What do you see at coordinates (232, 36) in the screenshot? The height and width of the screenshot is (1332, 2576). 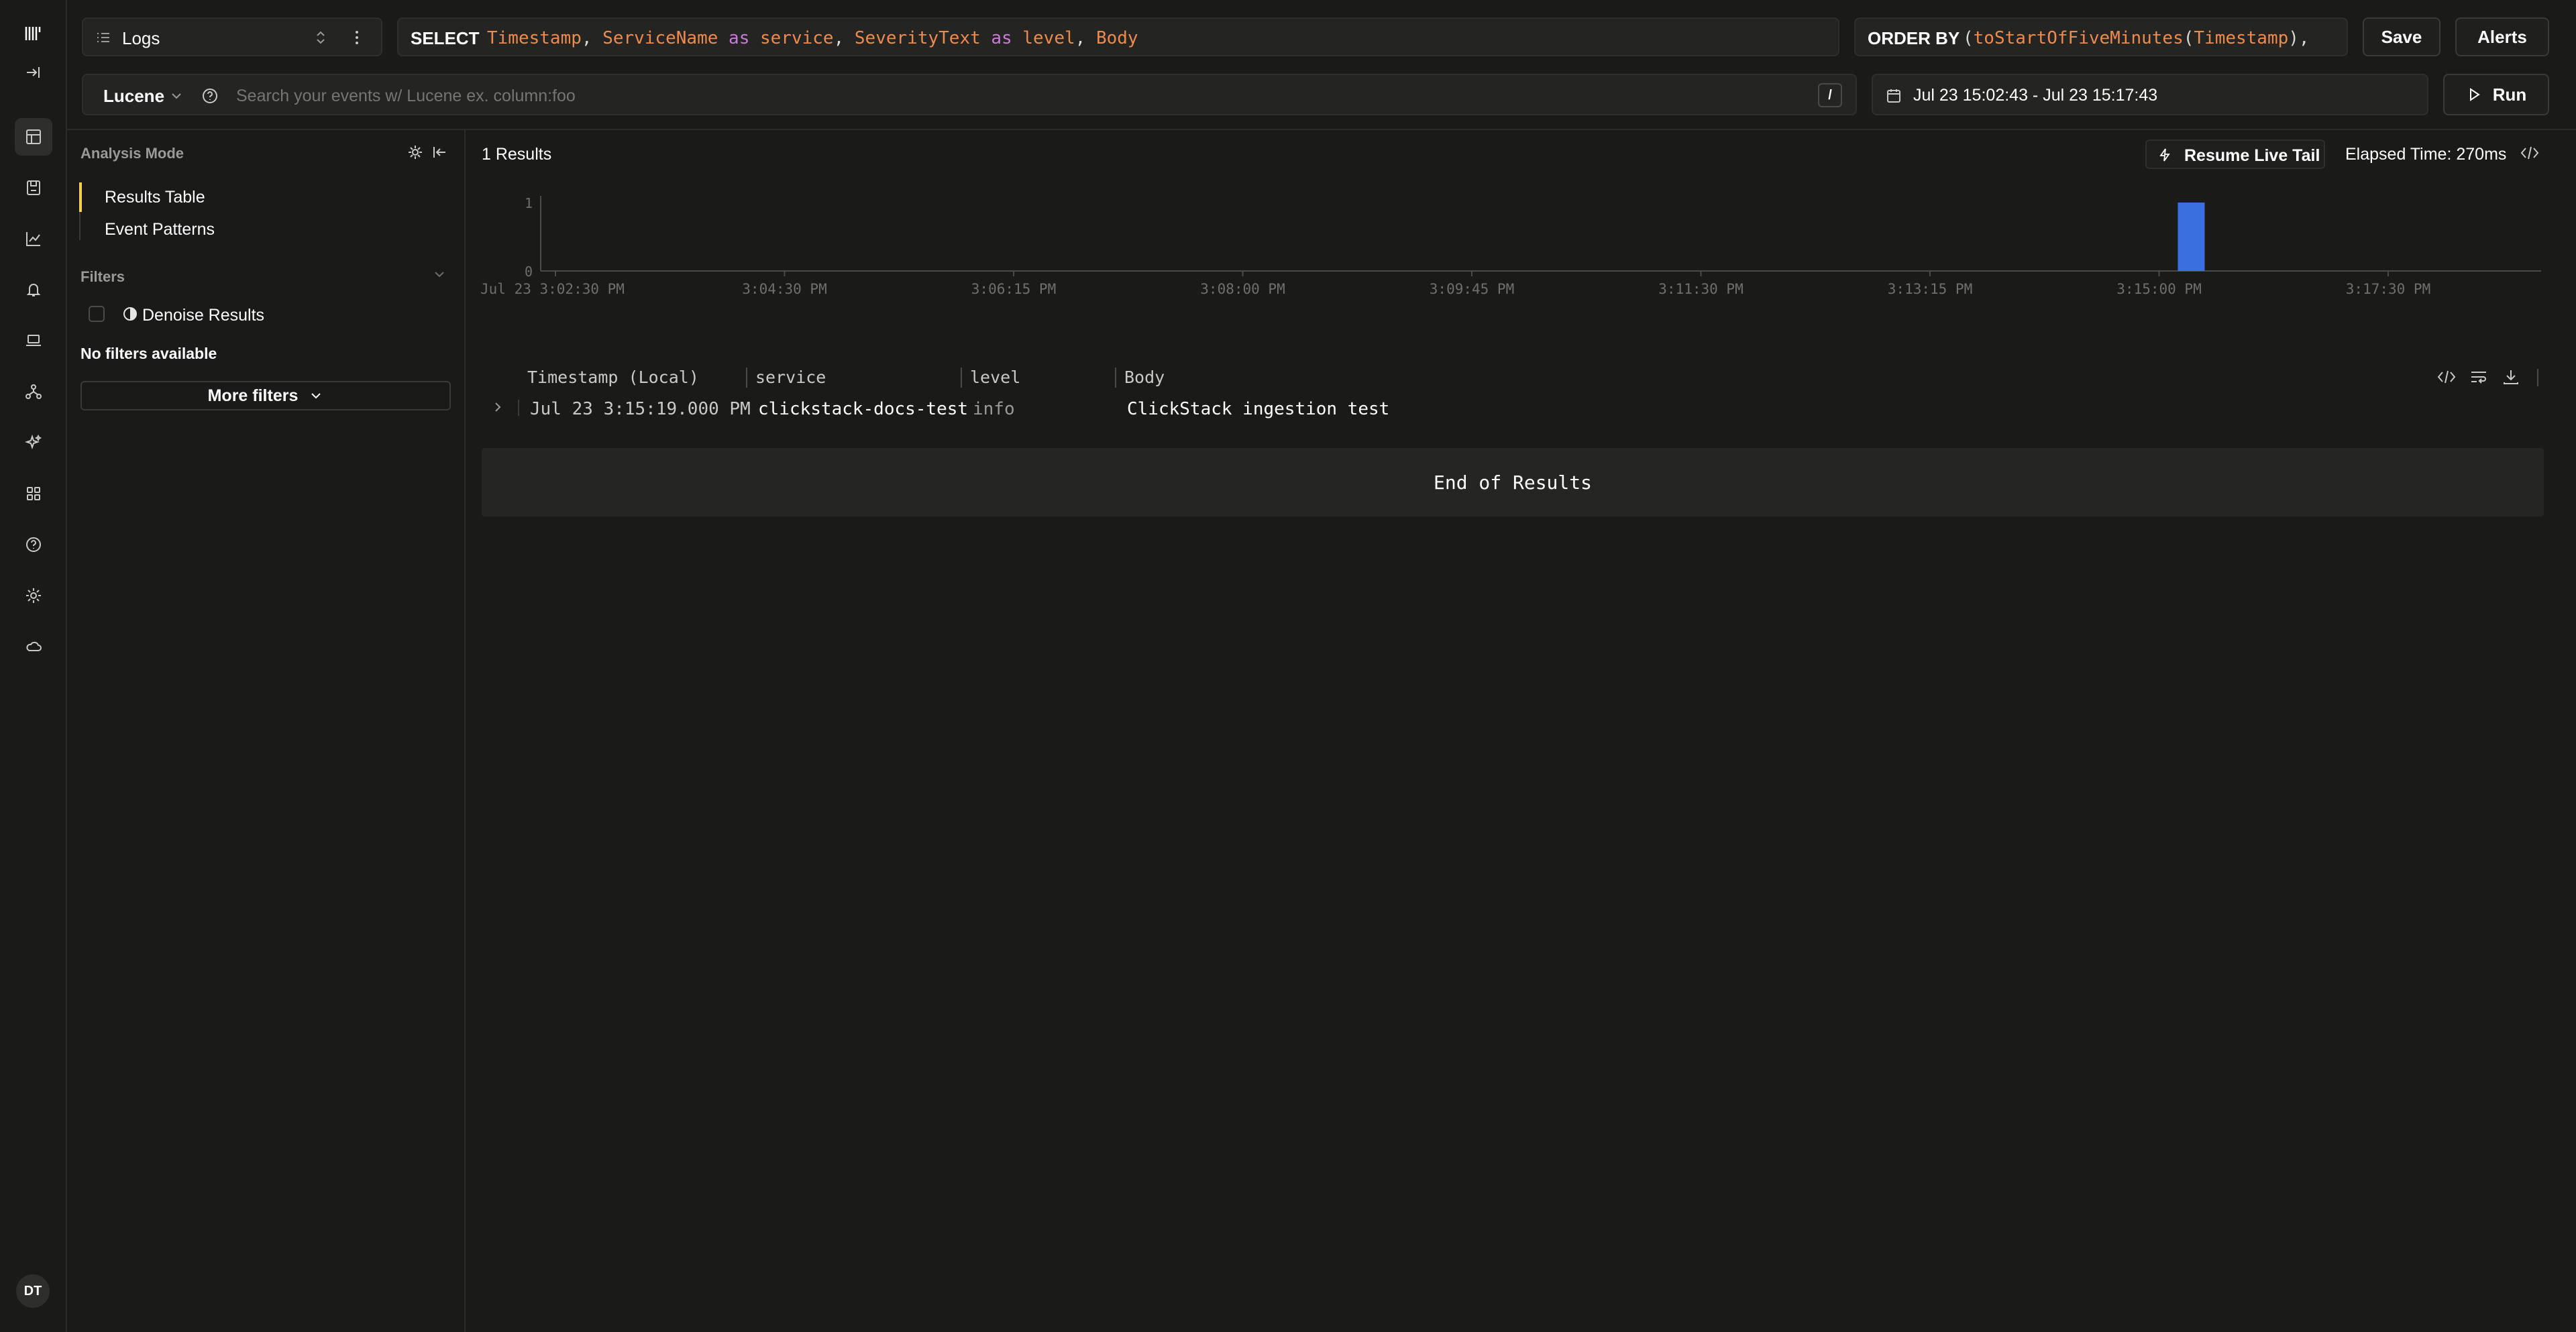 I see `source-selector: Logs` at bounding box center [232, 36].